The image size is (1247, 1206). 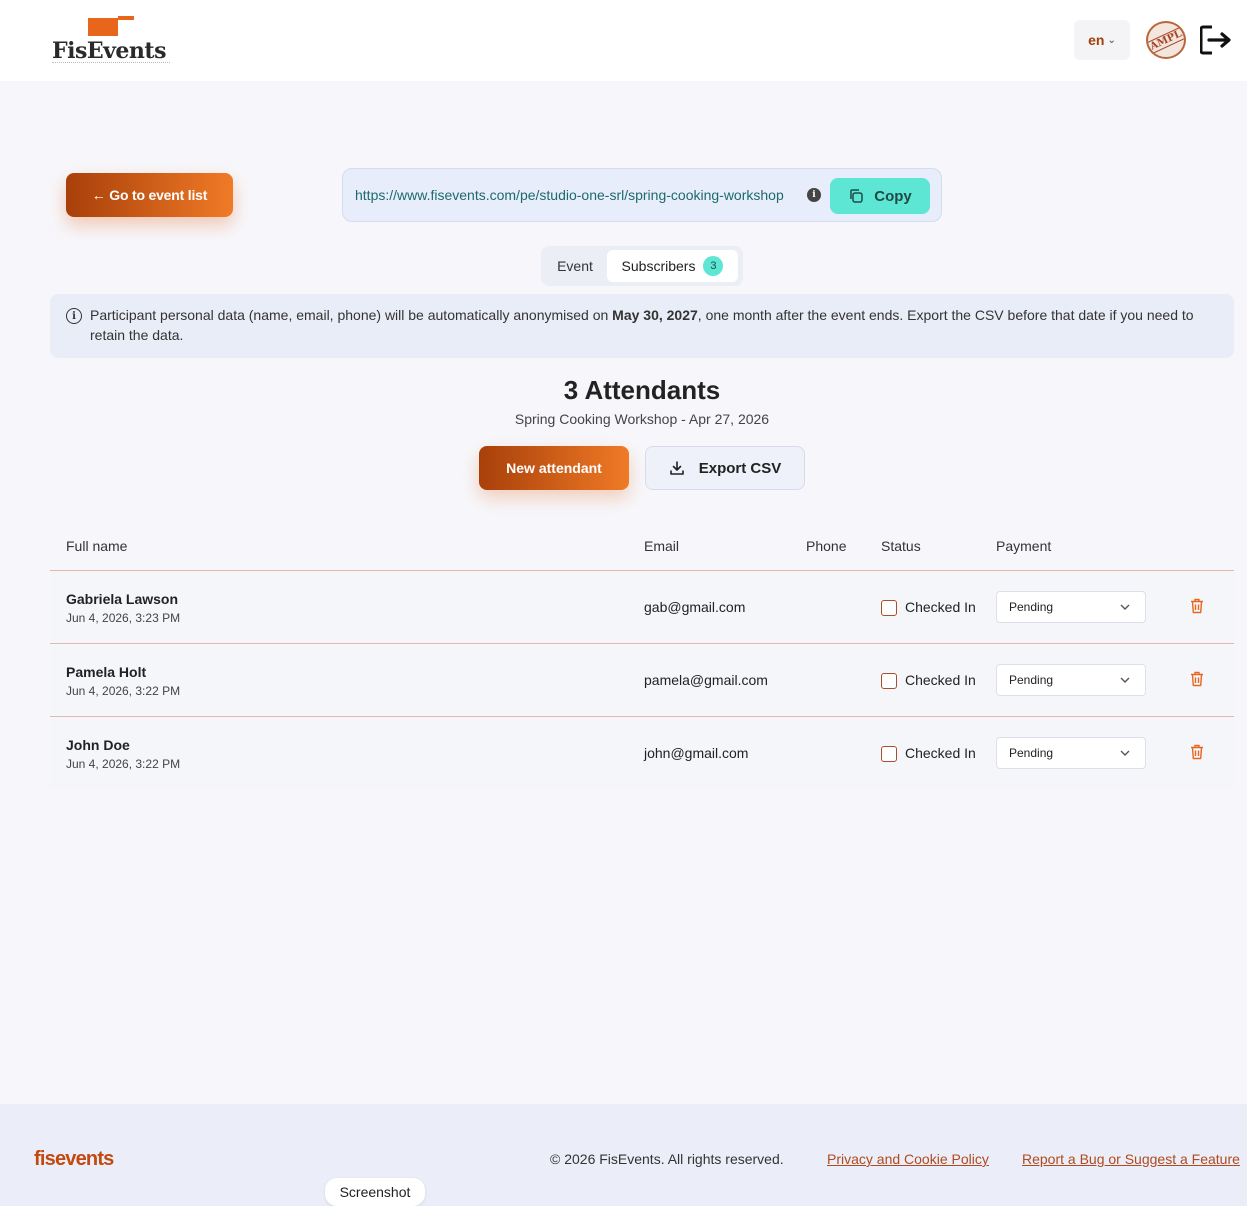 I want to click on fisevents-logo: FisEvents, so click(x=112, y=40).